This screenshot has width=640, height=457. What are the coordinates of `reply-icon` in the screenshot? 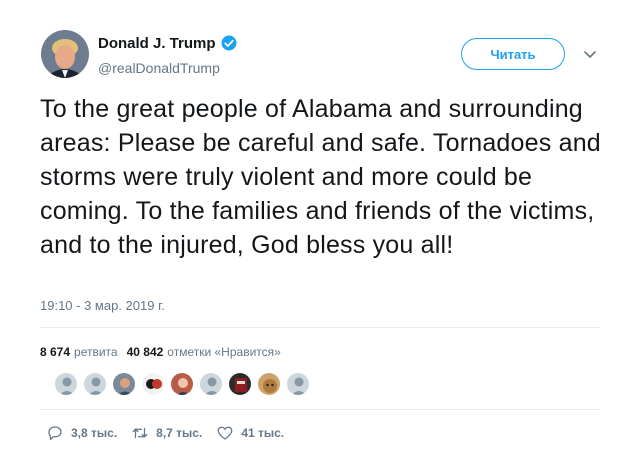 It's located at (55, 433).